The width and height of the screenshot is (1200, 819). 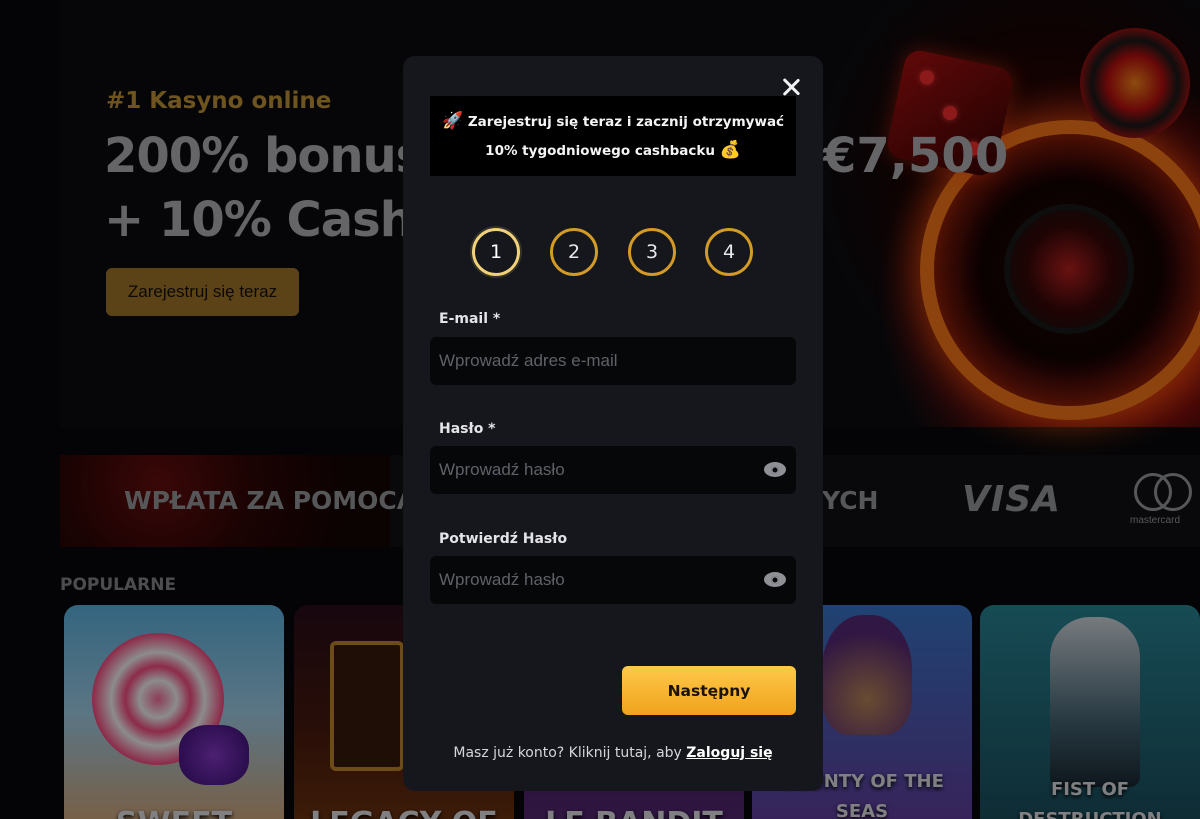 What do you see at coordinates (452, 121) in the screenshot?
I see `rocket-emoji: 🚀` at bounding box center [452, 121].